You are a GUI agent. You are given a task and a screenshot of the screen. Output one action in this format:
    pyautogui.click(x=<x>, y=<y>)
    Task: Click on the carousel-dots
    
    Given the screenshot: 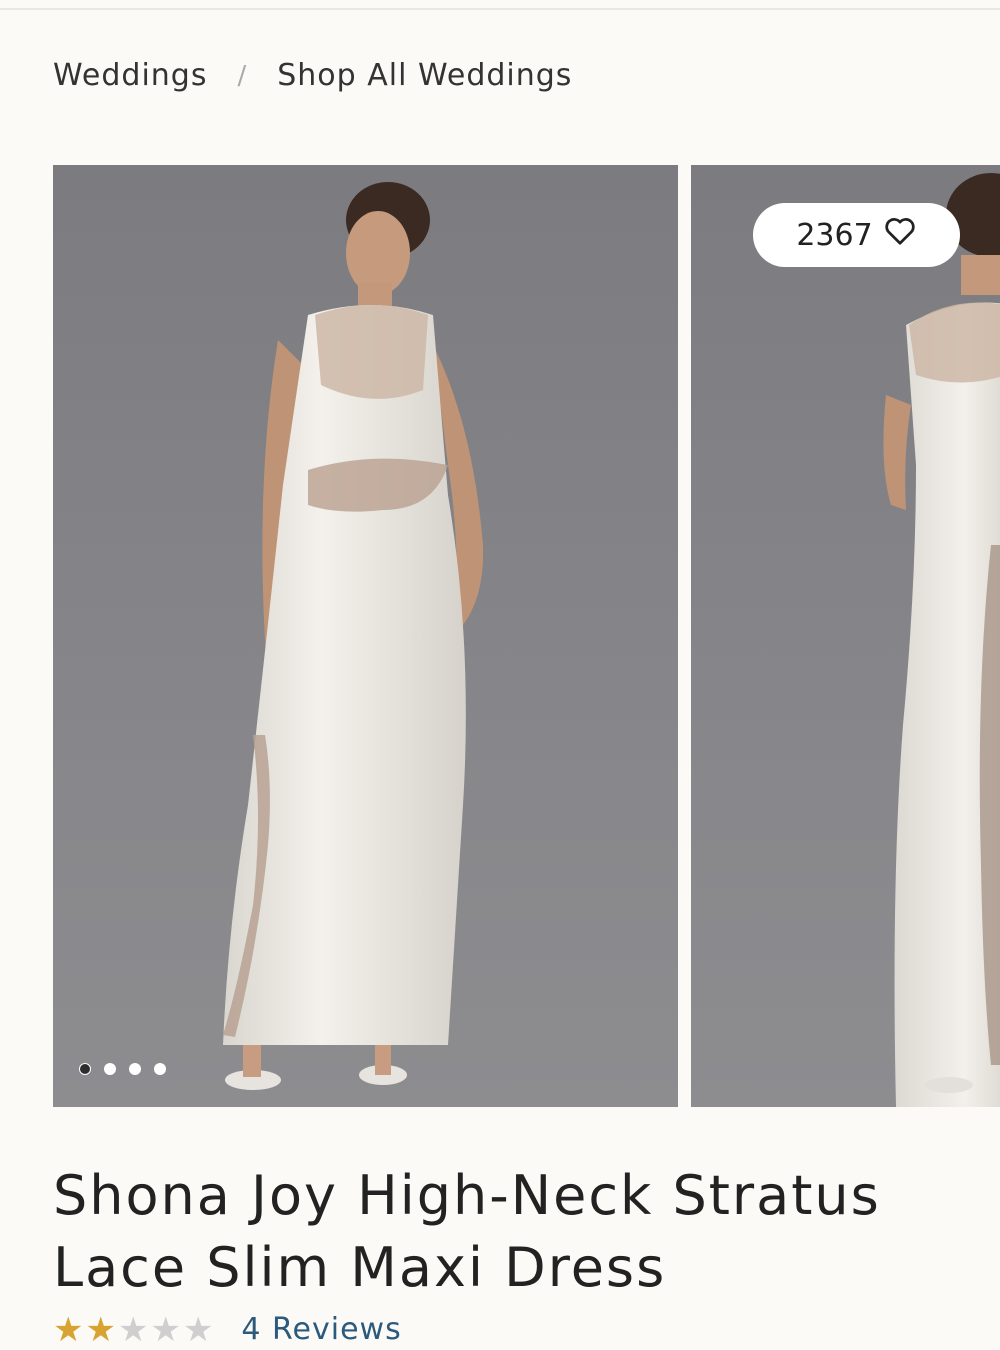 What is the action you would take?
    pyautogui.click(x=122, y=1069)
    